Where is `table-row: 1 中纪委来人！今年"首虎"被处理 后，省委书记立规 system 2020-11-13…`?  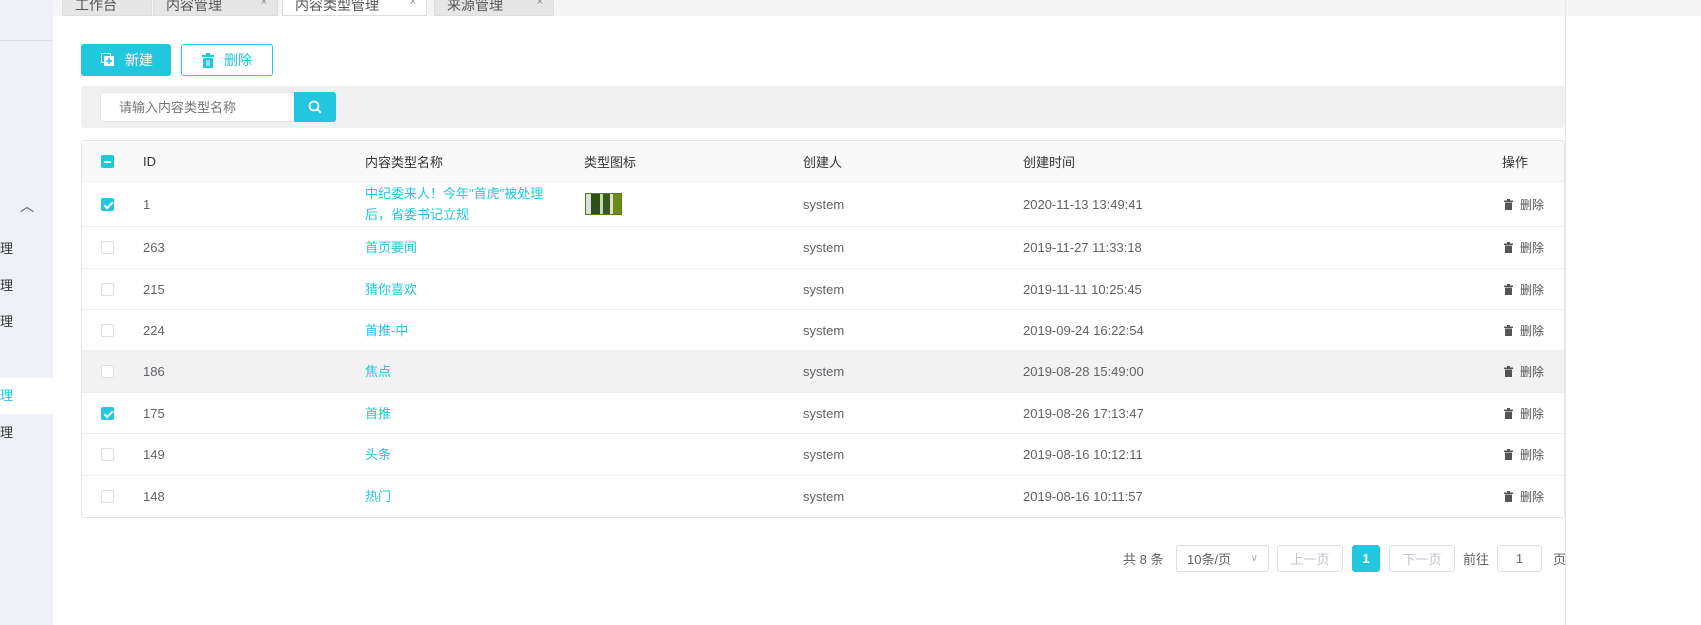
table-row: 1 中纪委来人！今年"首虎"被处理 后，省委书记立规 system 2020-11-13… is located at coordinates (823, 204).